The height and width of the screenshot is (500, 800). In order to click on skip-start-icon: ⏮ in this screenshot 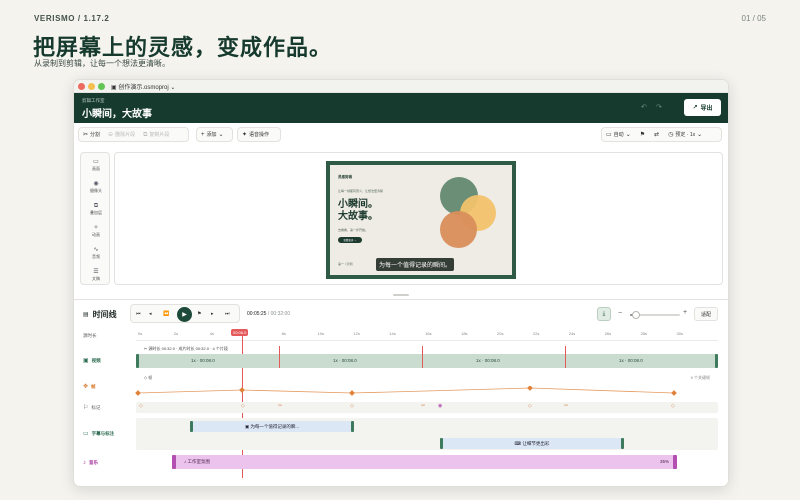, I will do `click(138, 314)`.